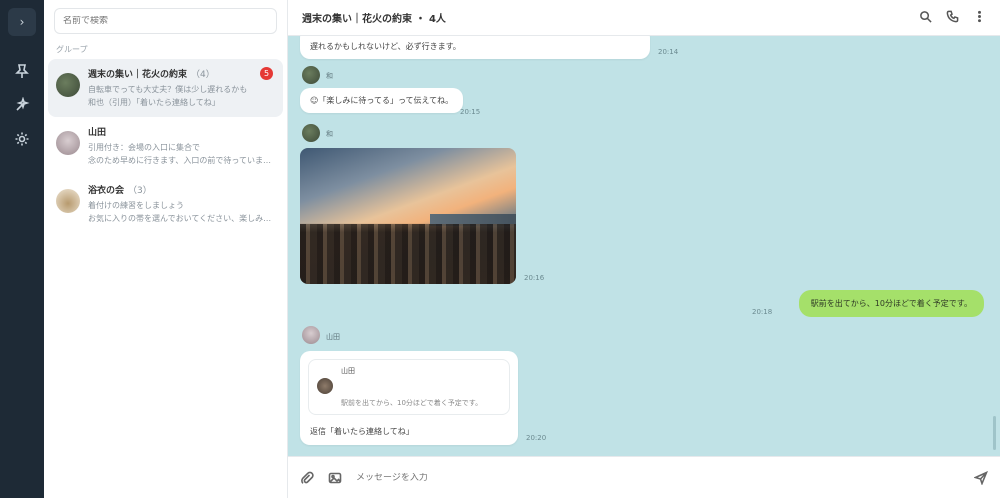 This screenshot has width=1000, height=498. Describe the element at coordinates (979, 18) in the screenshot. I see `more-icon` at that location.